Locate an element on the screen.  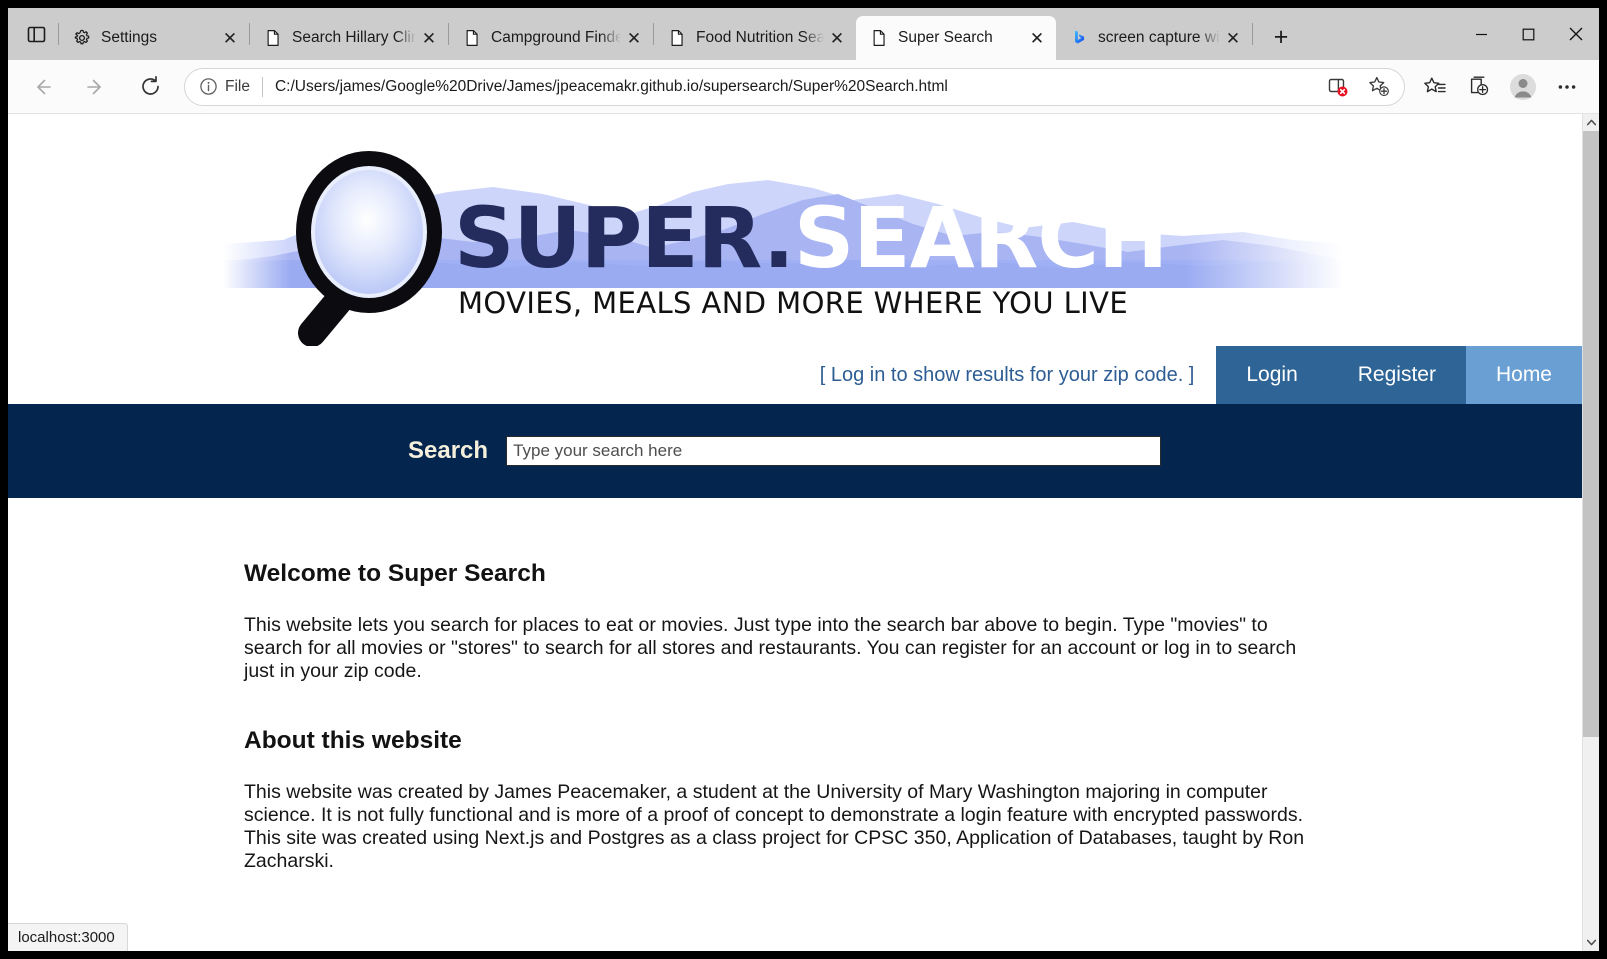
maximize-icon is located at coordinates (1528, 34).